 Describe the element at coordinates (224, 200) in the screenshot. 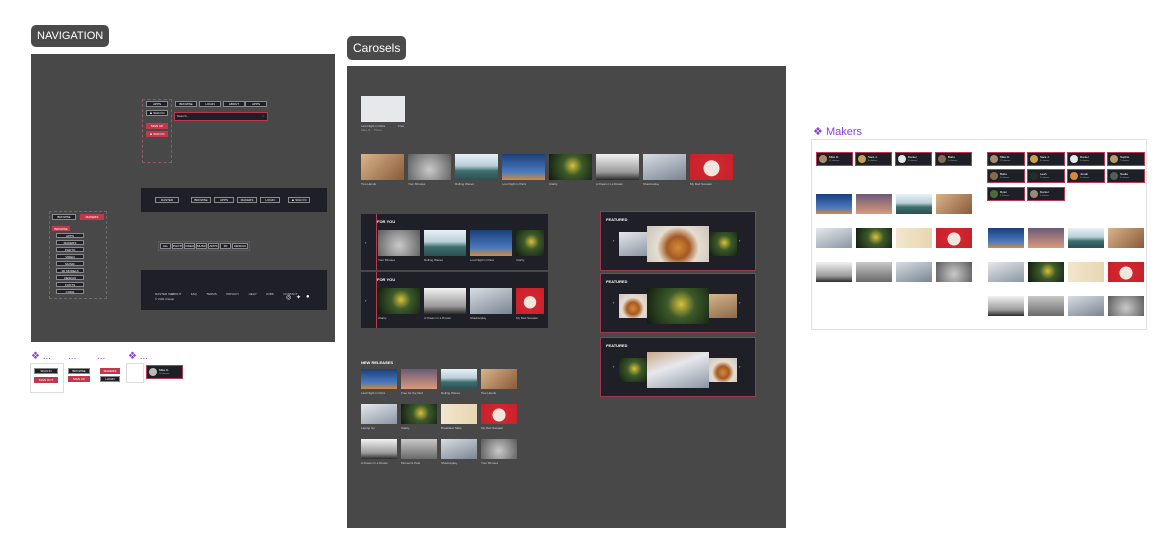

I see `header-apps: APPS` at that location.